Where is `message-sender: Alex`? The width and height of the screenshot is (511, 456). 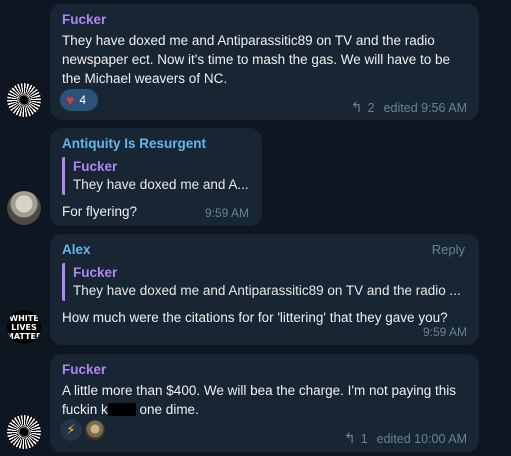
message-sender: Alex is located at coordinates (265, 250).